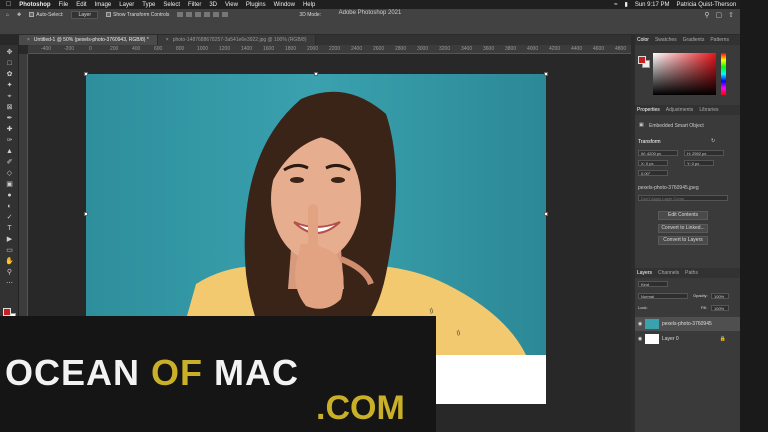 The width and height of the screenshot is (768, 432). What do you see at coordinates (687, 339) in the screenshot?
I see `layer-item: ◉ Layer 0 🔒` at bounding box center [687, 339].